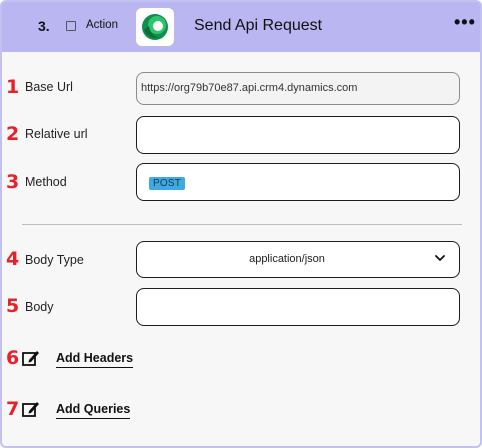 The width and height of the screenshot is (482, 448). What do you see at coordinates (49, 87) in the screenshot?
I see `base-url-label: Base Url` at bounding box center [49, 87].